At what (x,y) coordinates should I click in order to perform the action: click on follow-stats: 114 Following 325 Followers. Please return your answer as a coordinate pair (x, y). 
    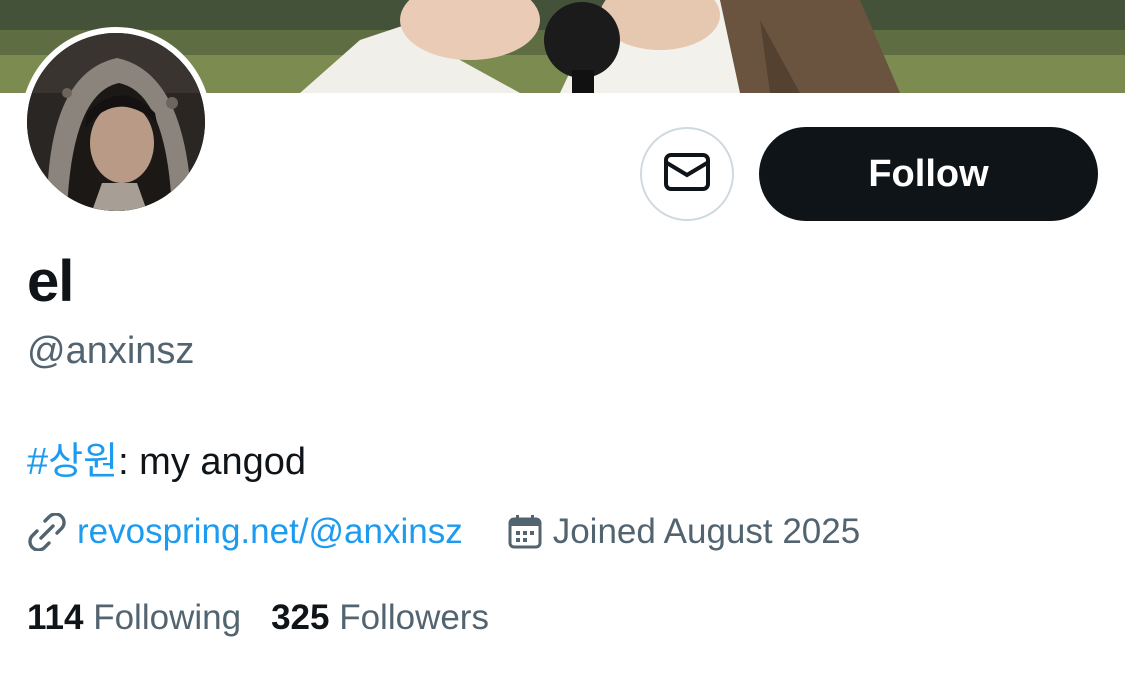
    Looking at the image, I should click on (258, 618).